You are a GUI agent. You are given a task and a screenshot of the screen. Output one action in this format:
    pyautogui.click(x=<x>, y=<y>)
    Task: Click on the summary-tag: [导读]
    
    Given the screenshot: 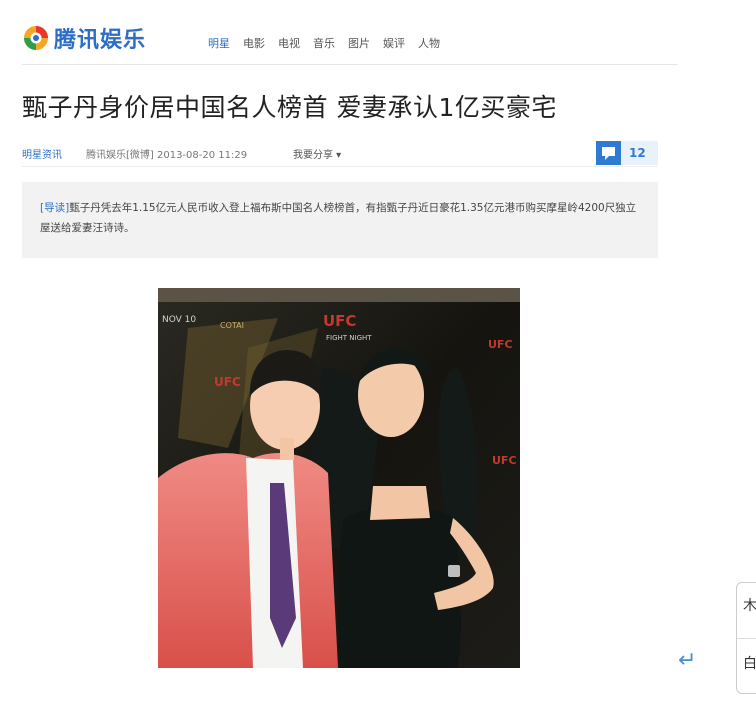 What is the action you would take?
    pyautogui.click(x=55, y=208)
    